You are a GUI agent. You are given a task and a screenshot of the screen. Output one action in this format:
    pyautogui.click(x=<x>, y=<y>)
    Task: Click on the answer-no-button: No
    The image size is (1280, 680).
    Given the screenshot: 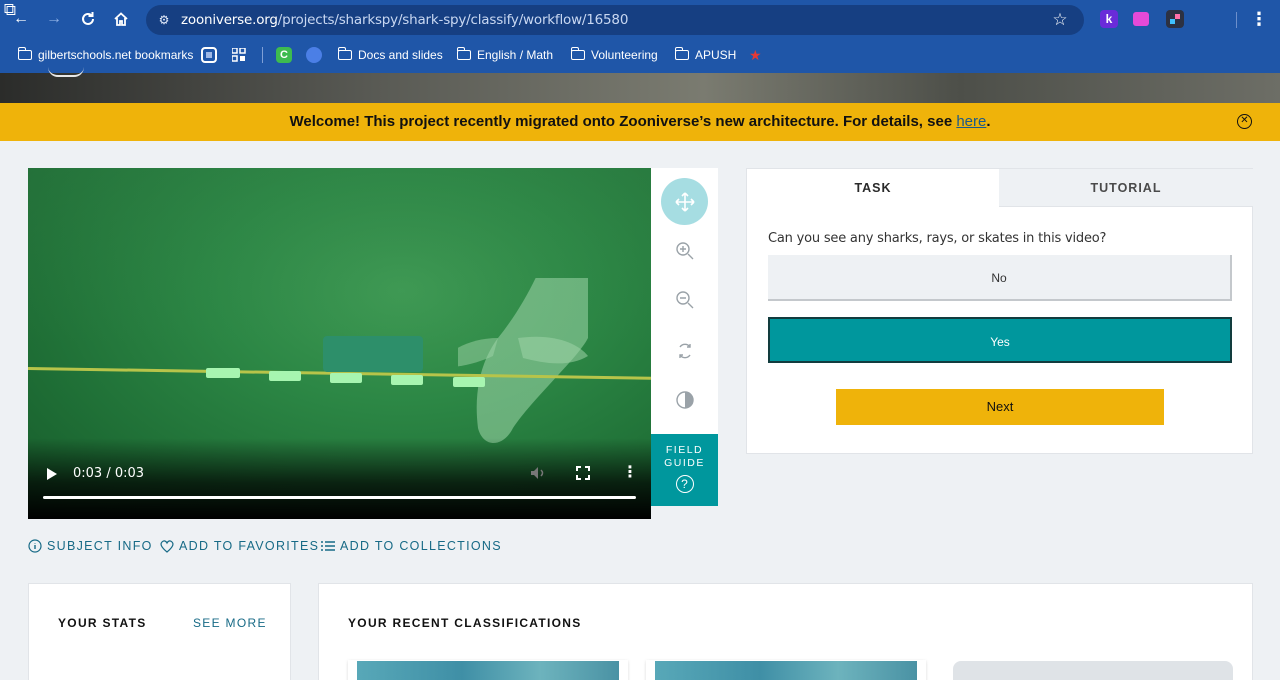 What is the action you would take?
    pyautogui.click(x=1000, y=278)
    